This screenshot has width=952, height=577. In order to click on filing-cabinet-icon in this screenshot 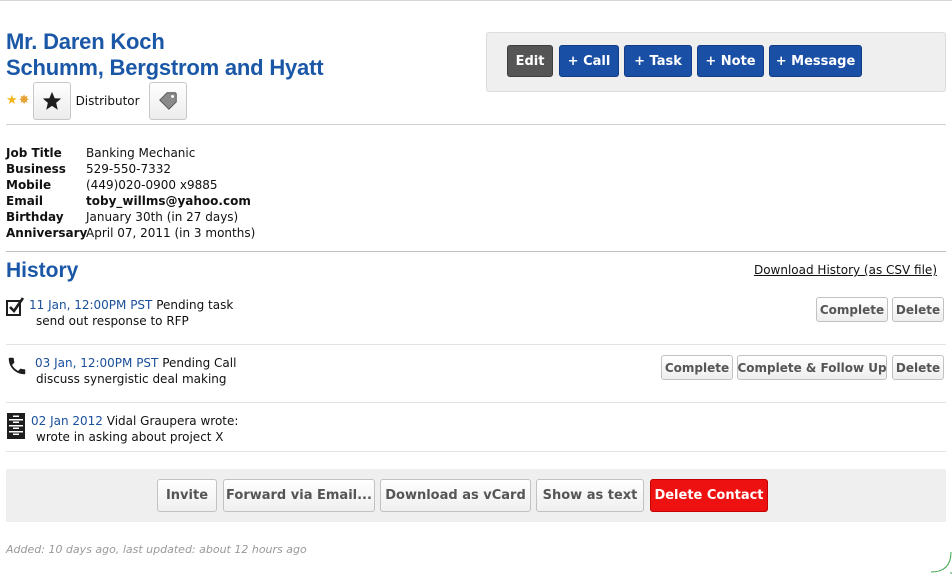, I will do `click(16, 427)`.